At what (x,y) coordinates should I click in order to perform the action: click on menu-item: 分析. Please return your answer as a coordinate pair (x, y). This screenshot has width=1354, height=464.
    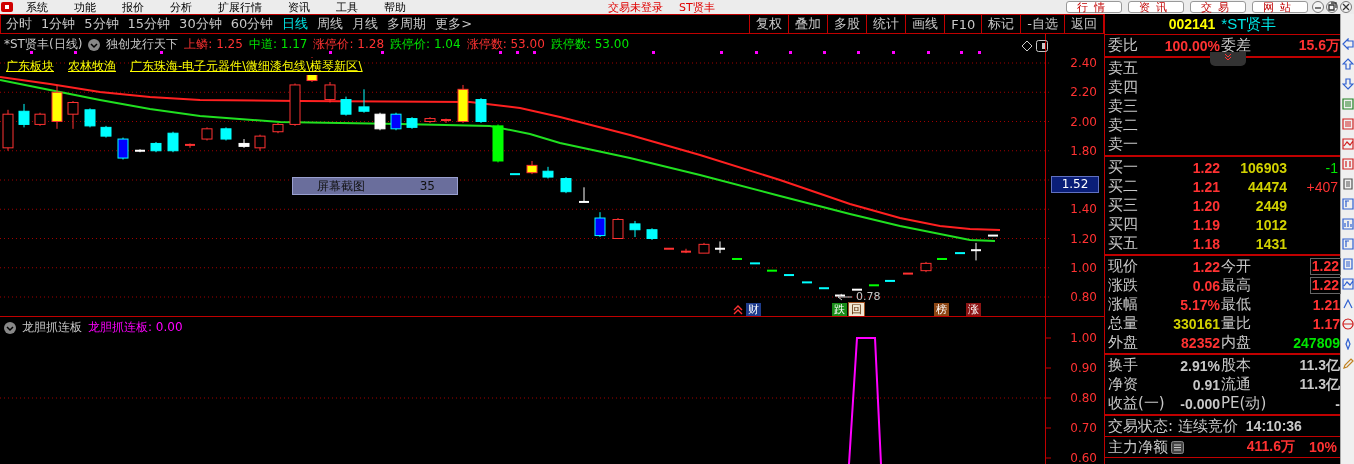
    Looking at the image, I should click on (181, 7).